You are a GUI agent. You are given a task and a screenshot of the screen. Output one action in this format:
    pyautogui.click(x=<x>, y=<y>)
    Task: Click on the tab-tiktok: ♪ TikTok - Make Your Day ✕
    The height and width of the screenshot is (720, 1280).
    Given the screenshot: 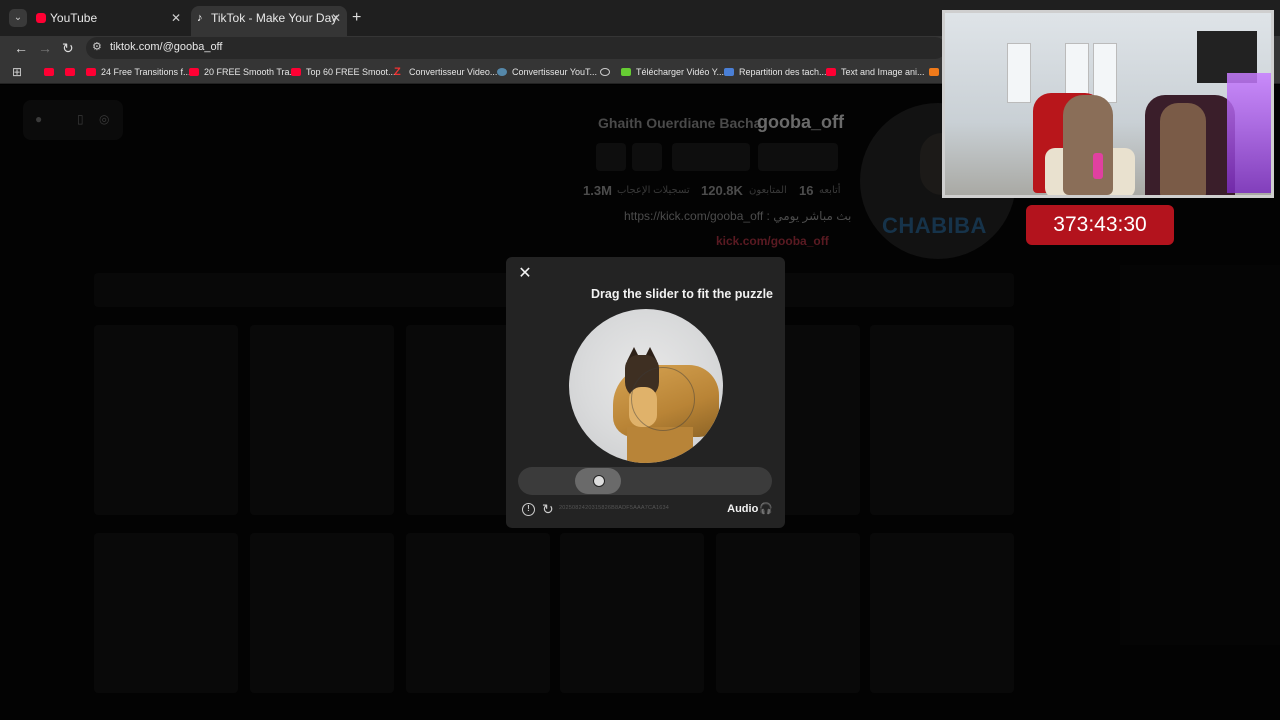 What is the action you would take?
    pyautogui.click(x=269, y=21)
    